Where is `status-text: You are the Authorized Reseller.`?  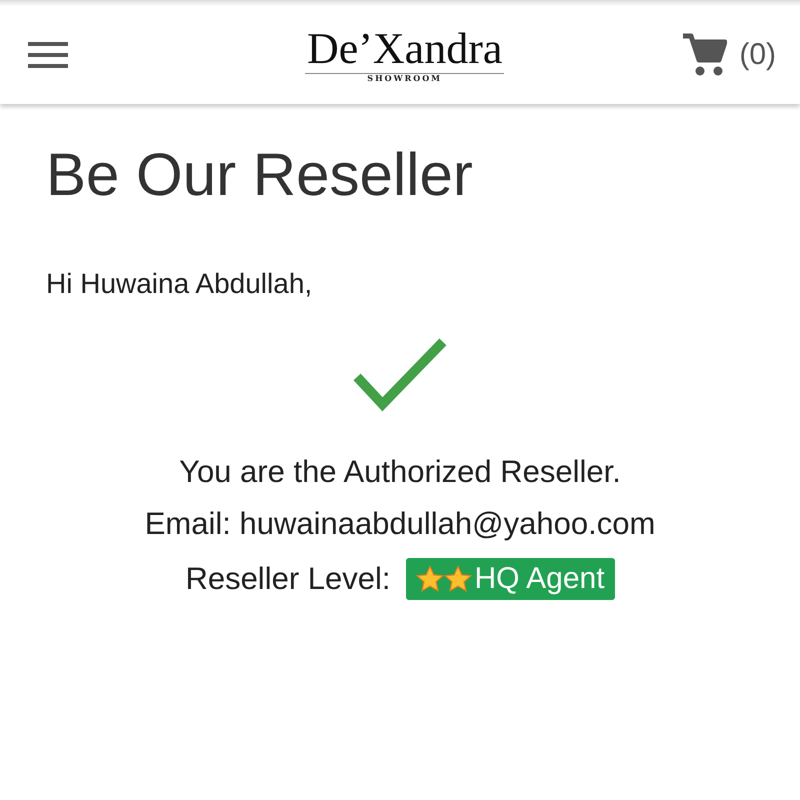
status-text: You are the Authorized Reseller. is located at coordinates (400, 472).